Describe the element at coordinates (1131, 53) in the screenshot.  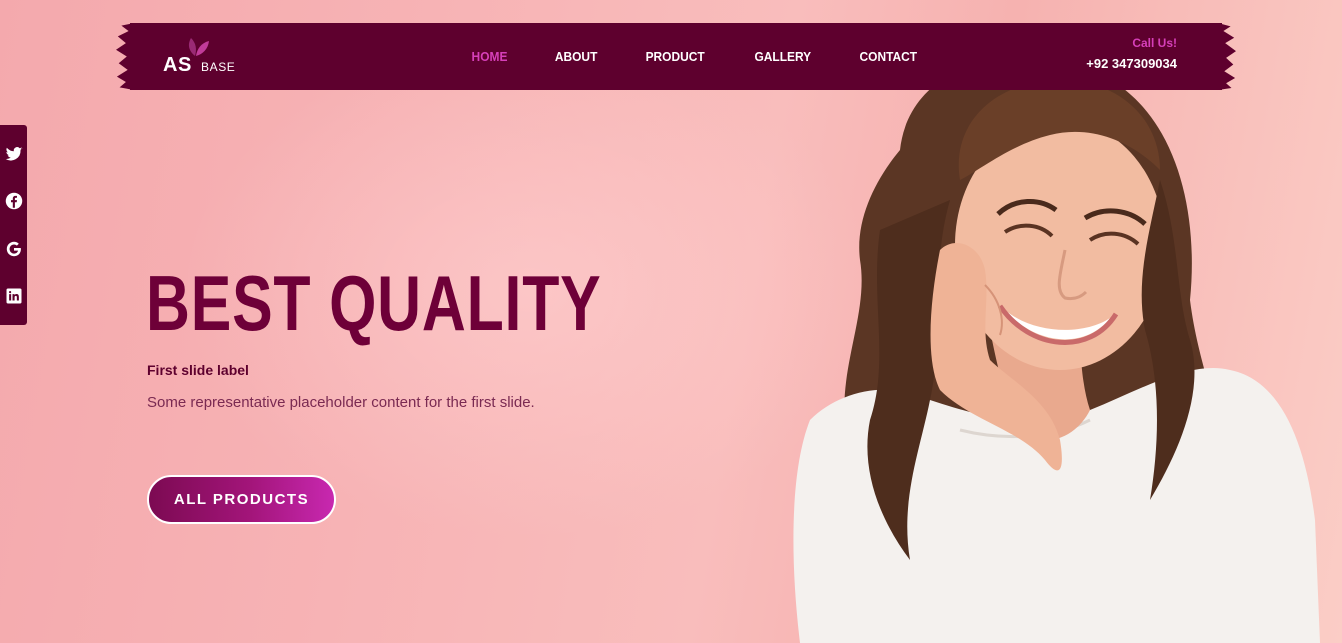
I see `call-us-block: Call Us! +92 347309034` at that location.